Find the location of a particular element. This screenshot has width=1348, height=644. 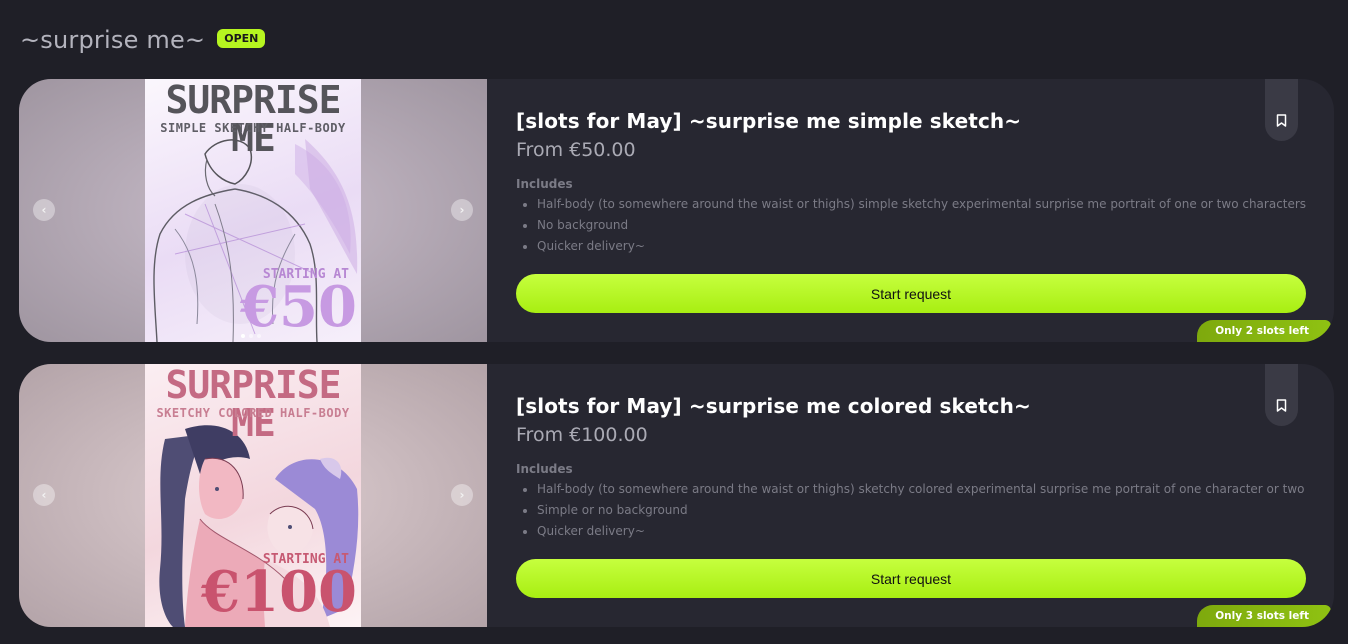

list-item: No background is located at coordinates (916, 225).